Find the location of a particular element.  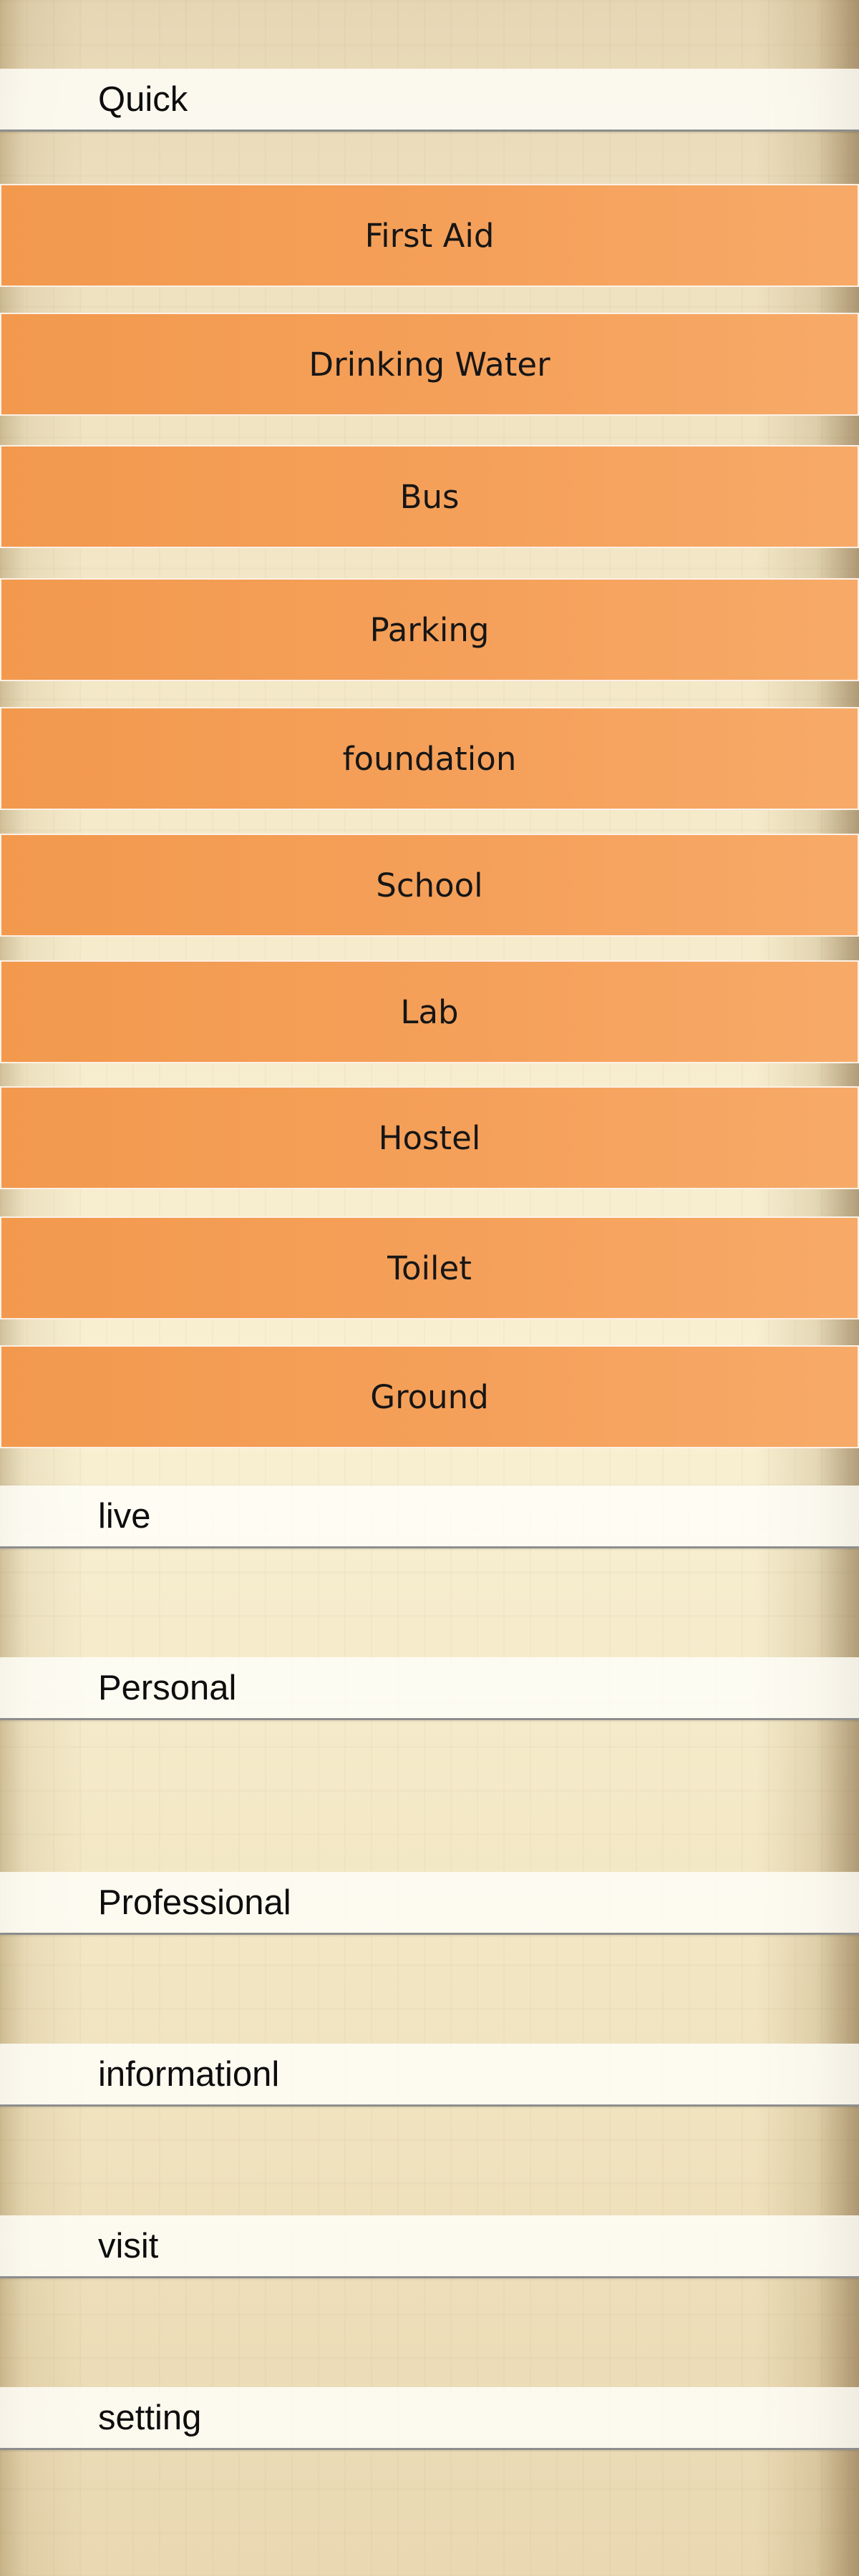

section-label: live is located at coordinates (124, 1516).